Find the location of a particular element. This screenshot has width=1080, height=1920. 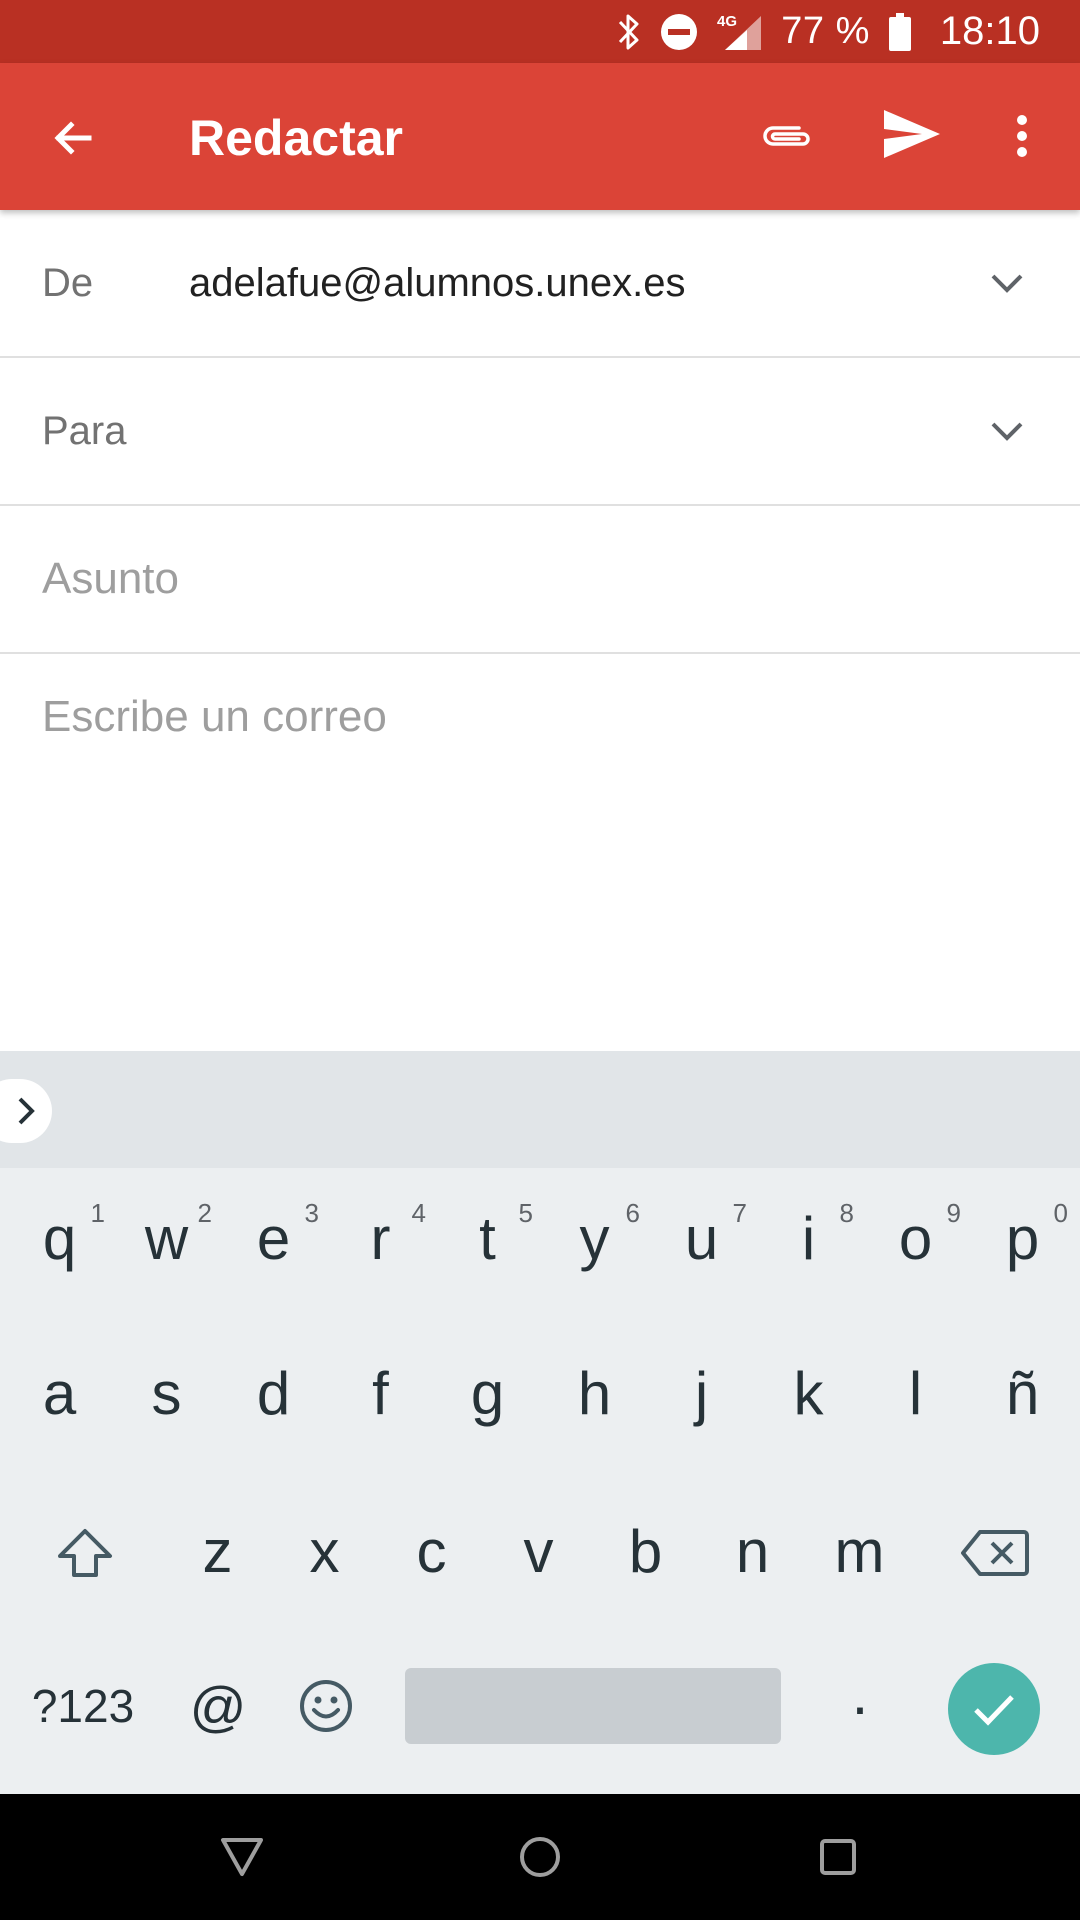

key-w: w2 is located at coordinates (166, 1238).